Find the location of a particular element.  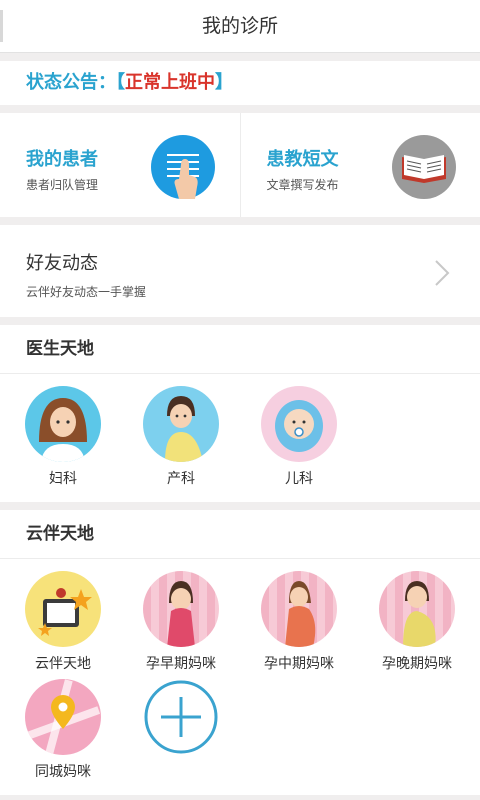

pediatrics-avatar-icon is located at coordinates (299, 424).